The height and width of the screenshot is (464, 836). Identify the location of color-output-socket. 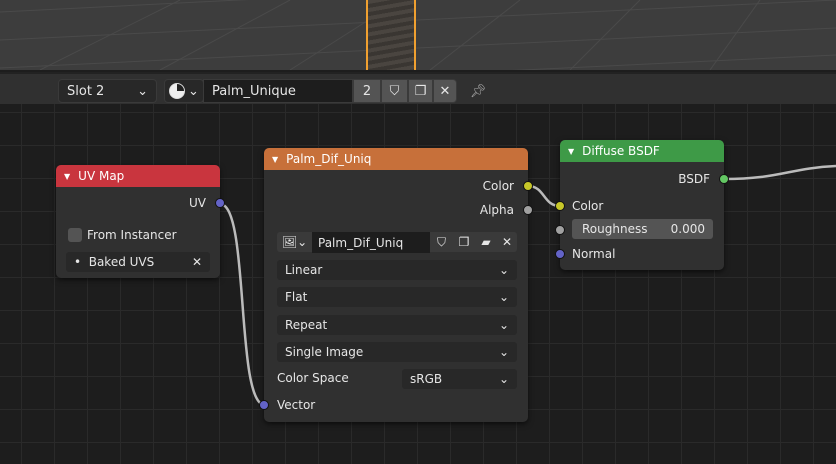
(528, 186).